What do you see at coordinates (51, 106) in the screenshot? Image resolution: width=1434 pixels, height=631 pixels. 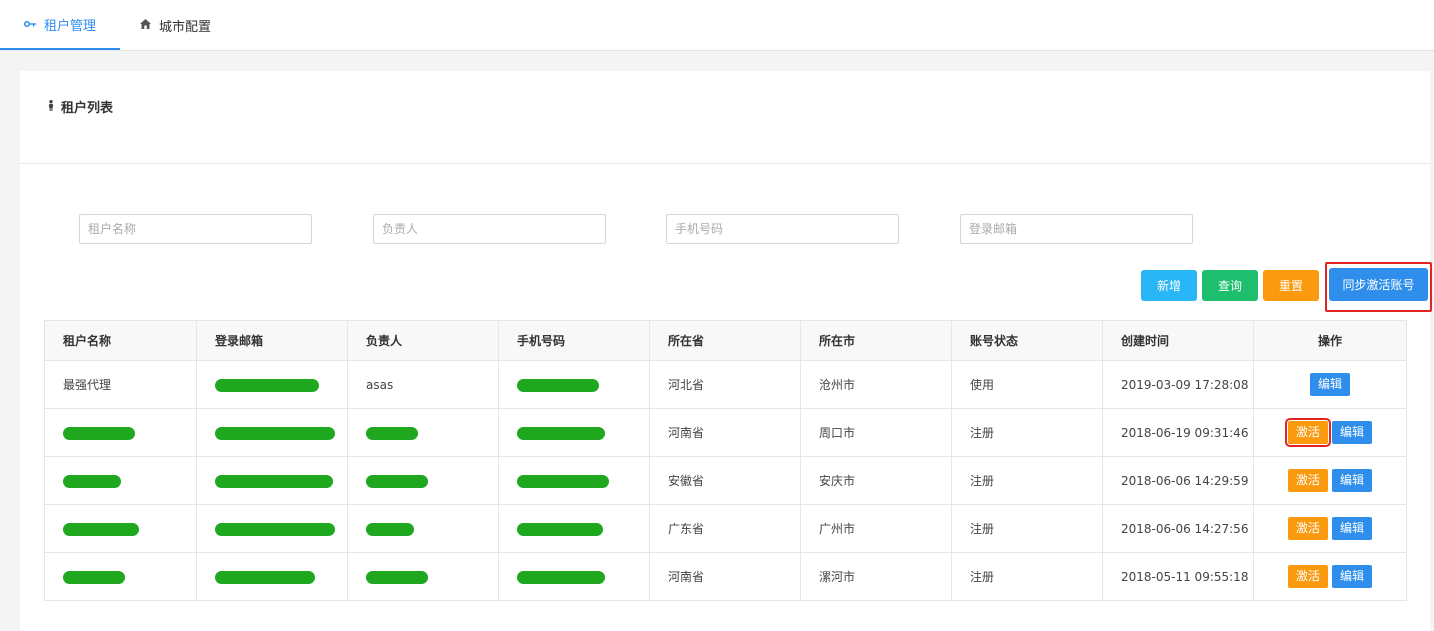 I see `person-icon` at bounding box center [51, 106].